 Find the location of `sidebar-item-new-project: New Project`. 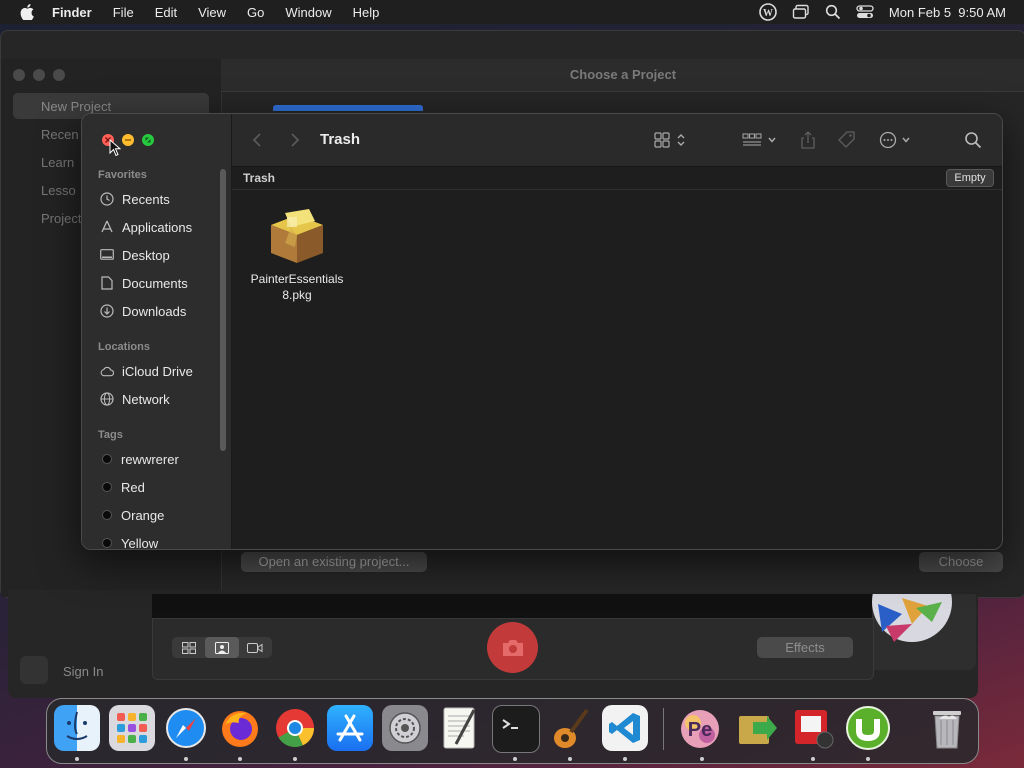

sidebar-item-new-project: New Project is located at coordinates (76, 106).